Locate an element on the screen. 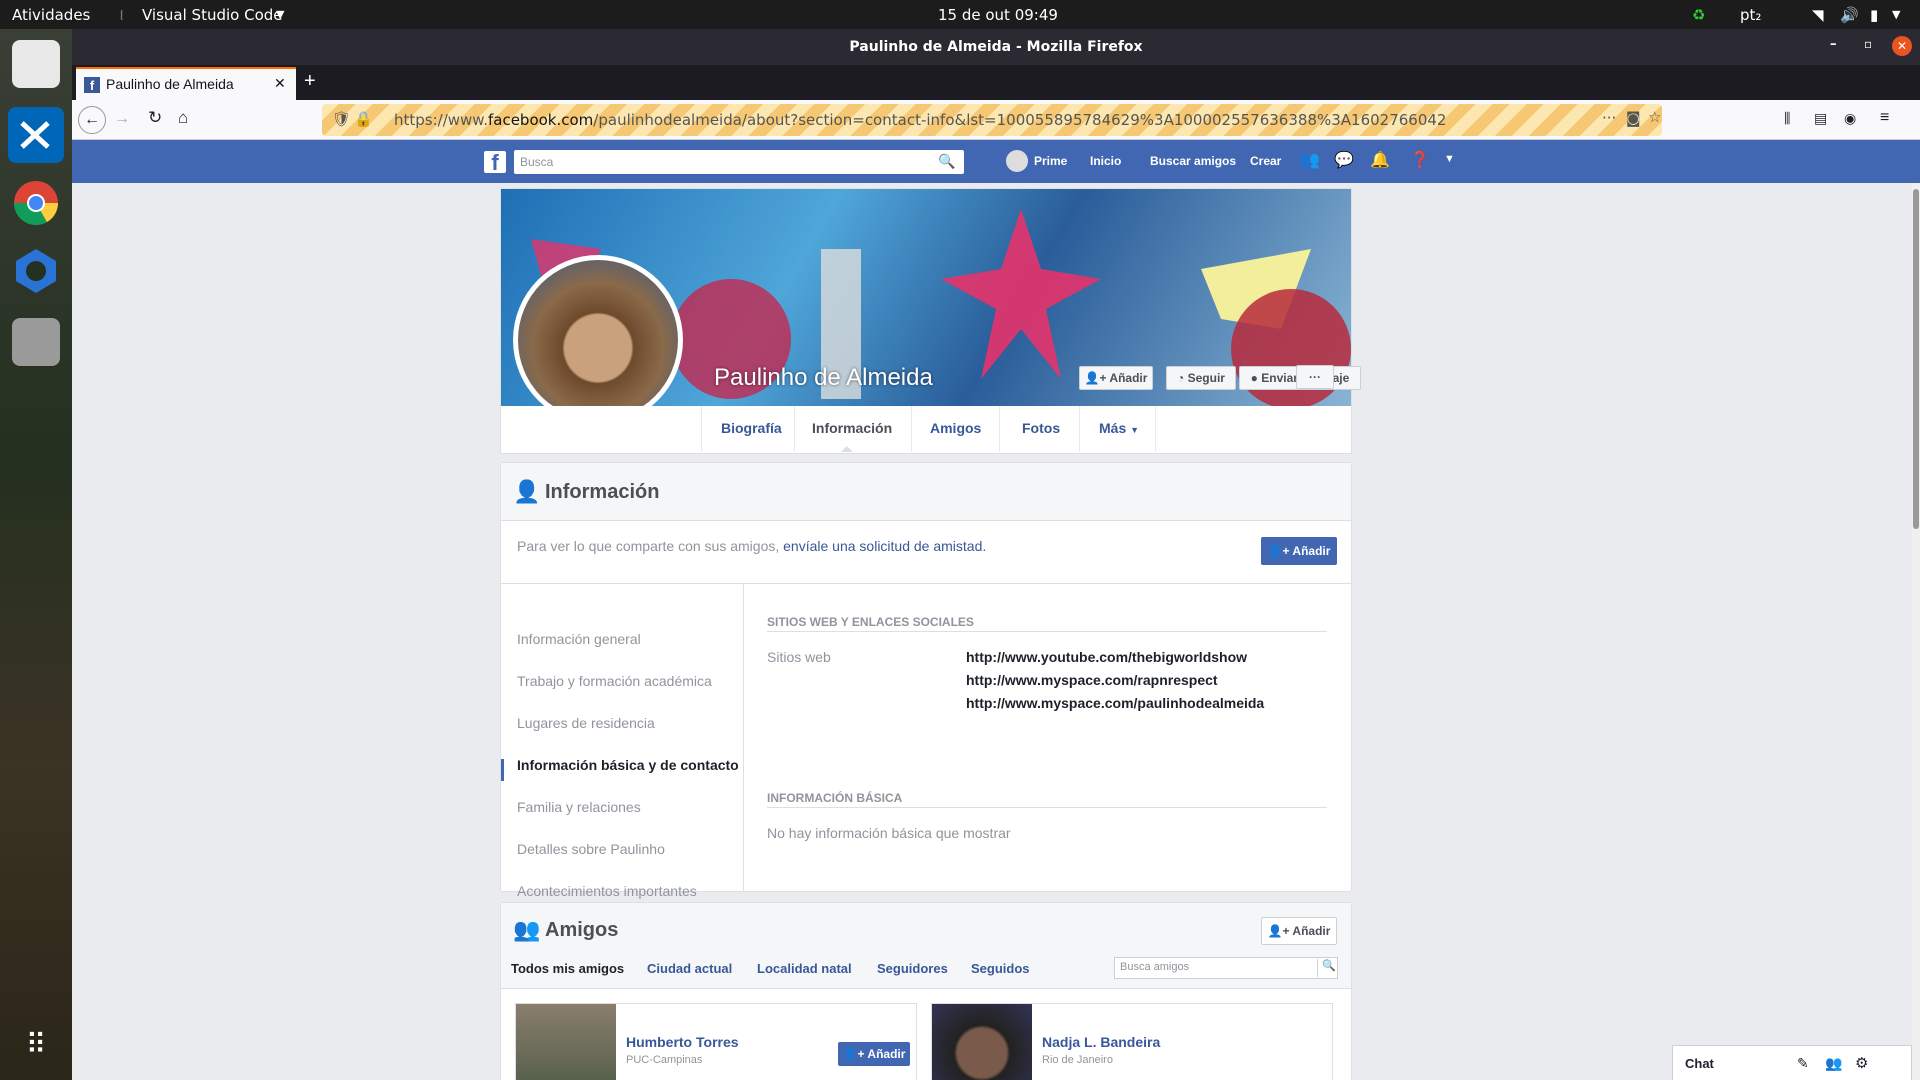  notifications-icon: 🔔 is located at coordinates (1380, 160).